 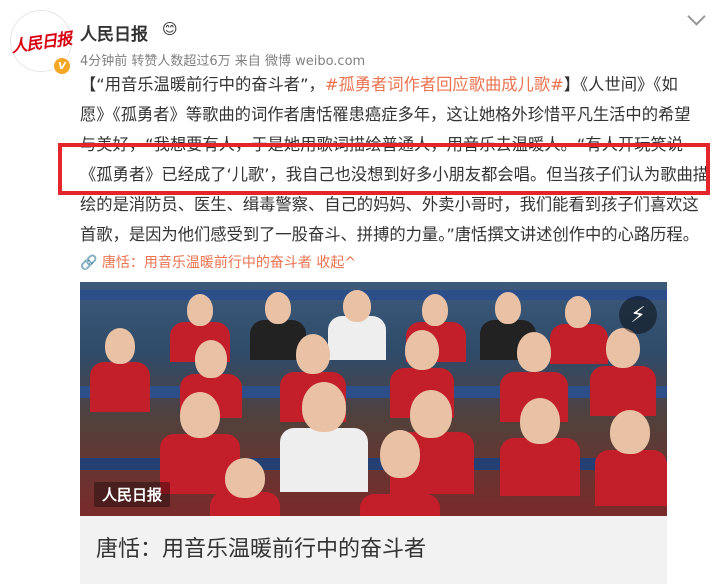 I want to click on post-text-span: 与美好，“我想要有人，于是她用歌词描绘普通人，用音乐去温暖人。“有人开玩笑说, so click(x=381, y=144).